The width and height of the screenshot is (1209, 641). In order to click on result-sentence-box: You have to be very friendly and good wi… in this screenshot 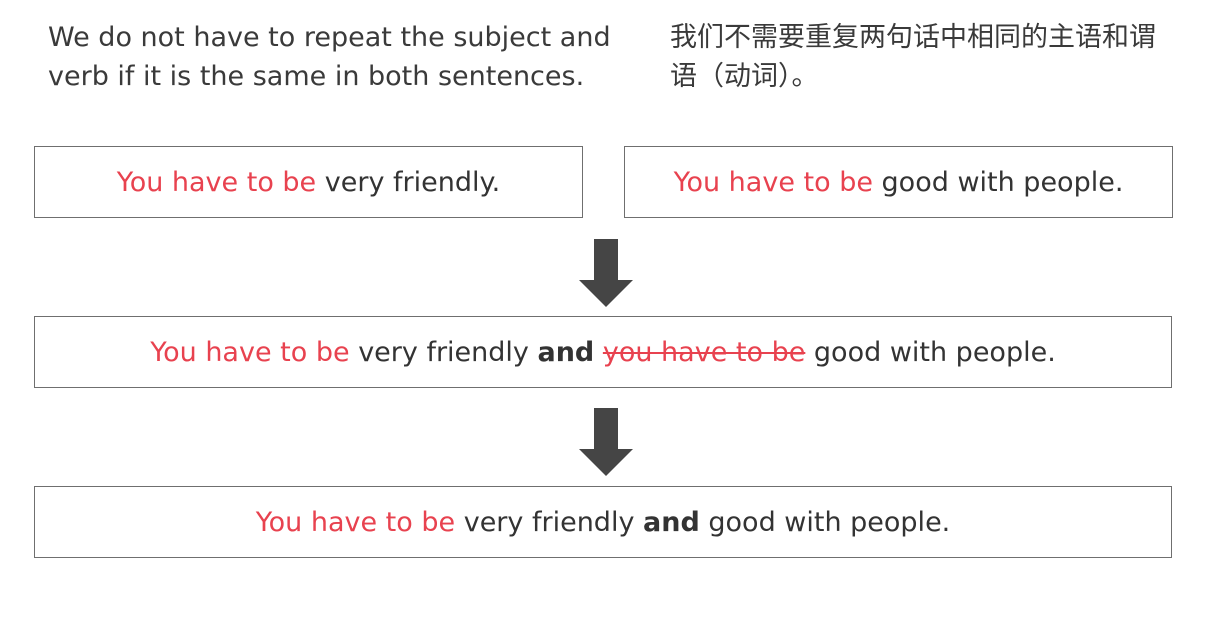, I will do `click(603, 522)`.